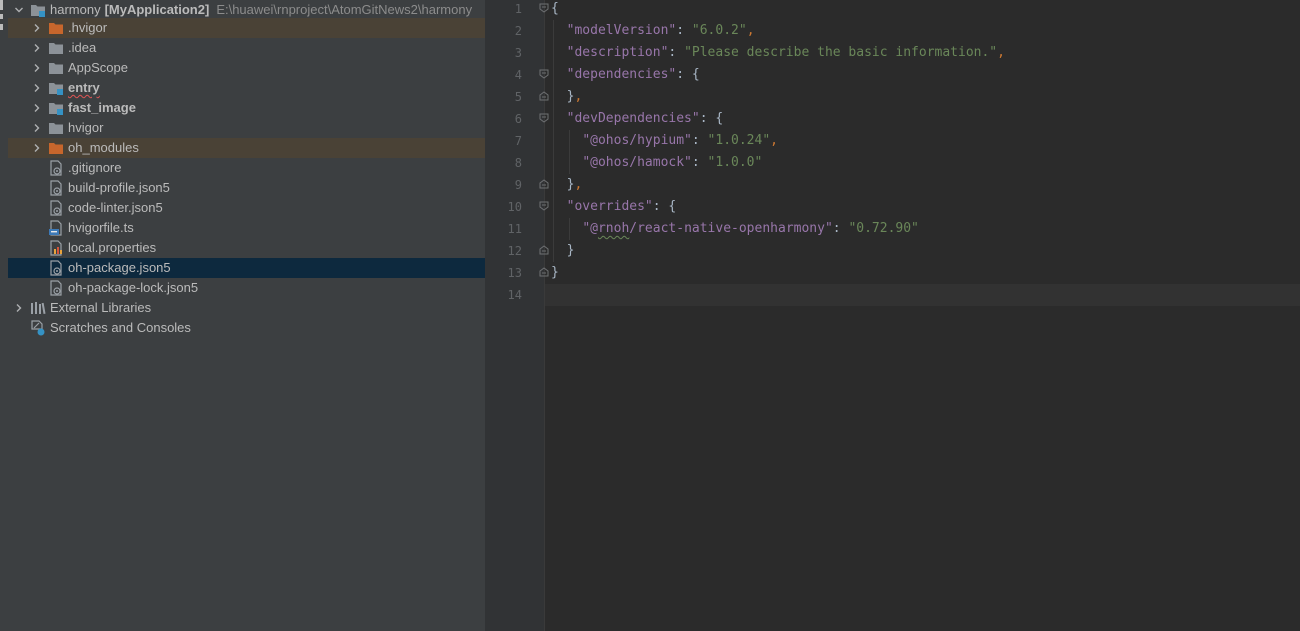 The image size is (1300, 631). What do you see at coordinates (517, 315) in the screenshot?
I see `editor-gutter: 1 2 3 4 5 6 7 8 9 10 11 12 13 14` at bounding box center [517, 315].